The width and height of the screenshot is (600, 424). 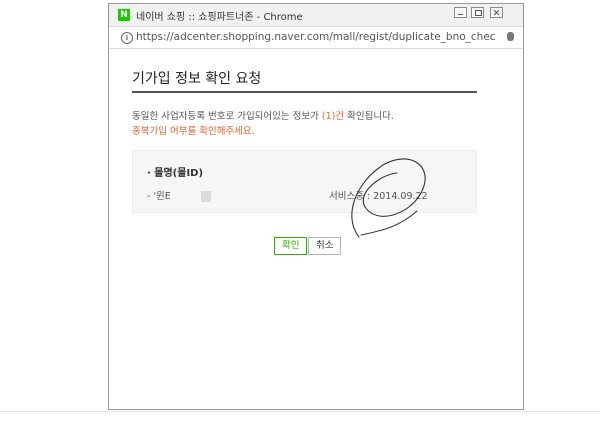 What do you see at coordinates (124, 15) in the screenshot?
I see `naver-app-icon: N` at bounding box center [124, 15].